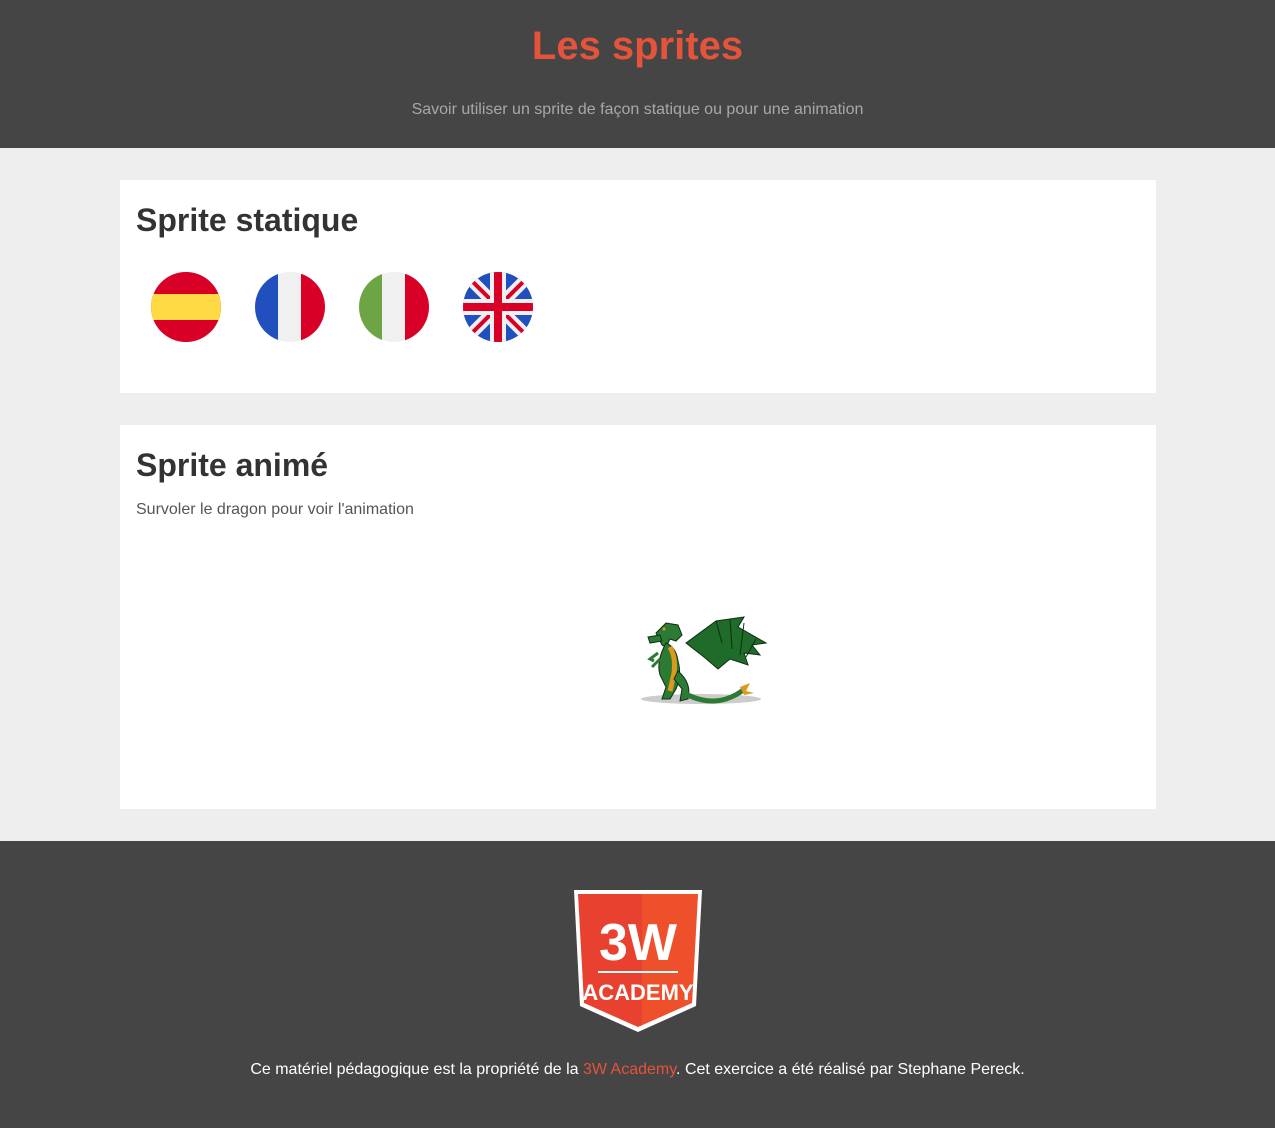 The width and height of the screenshot is (1275, 1128). What do you see at coordinates (629, 1069) in the screenshot?
I see `3w-academy-link: 3W Academy` at bounding box center [629, 1069].